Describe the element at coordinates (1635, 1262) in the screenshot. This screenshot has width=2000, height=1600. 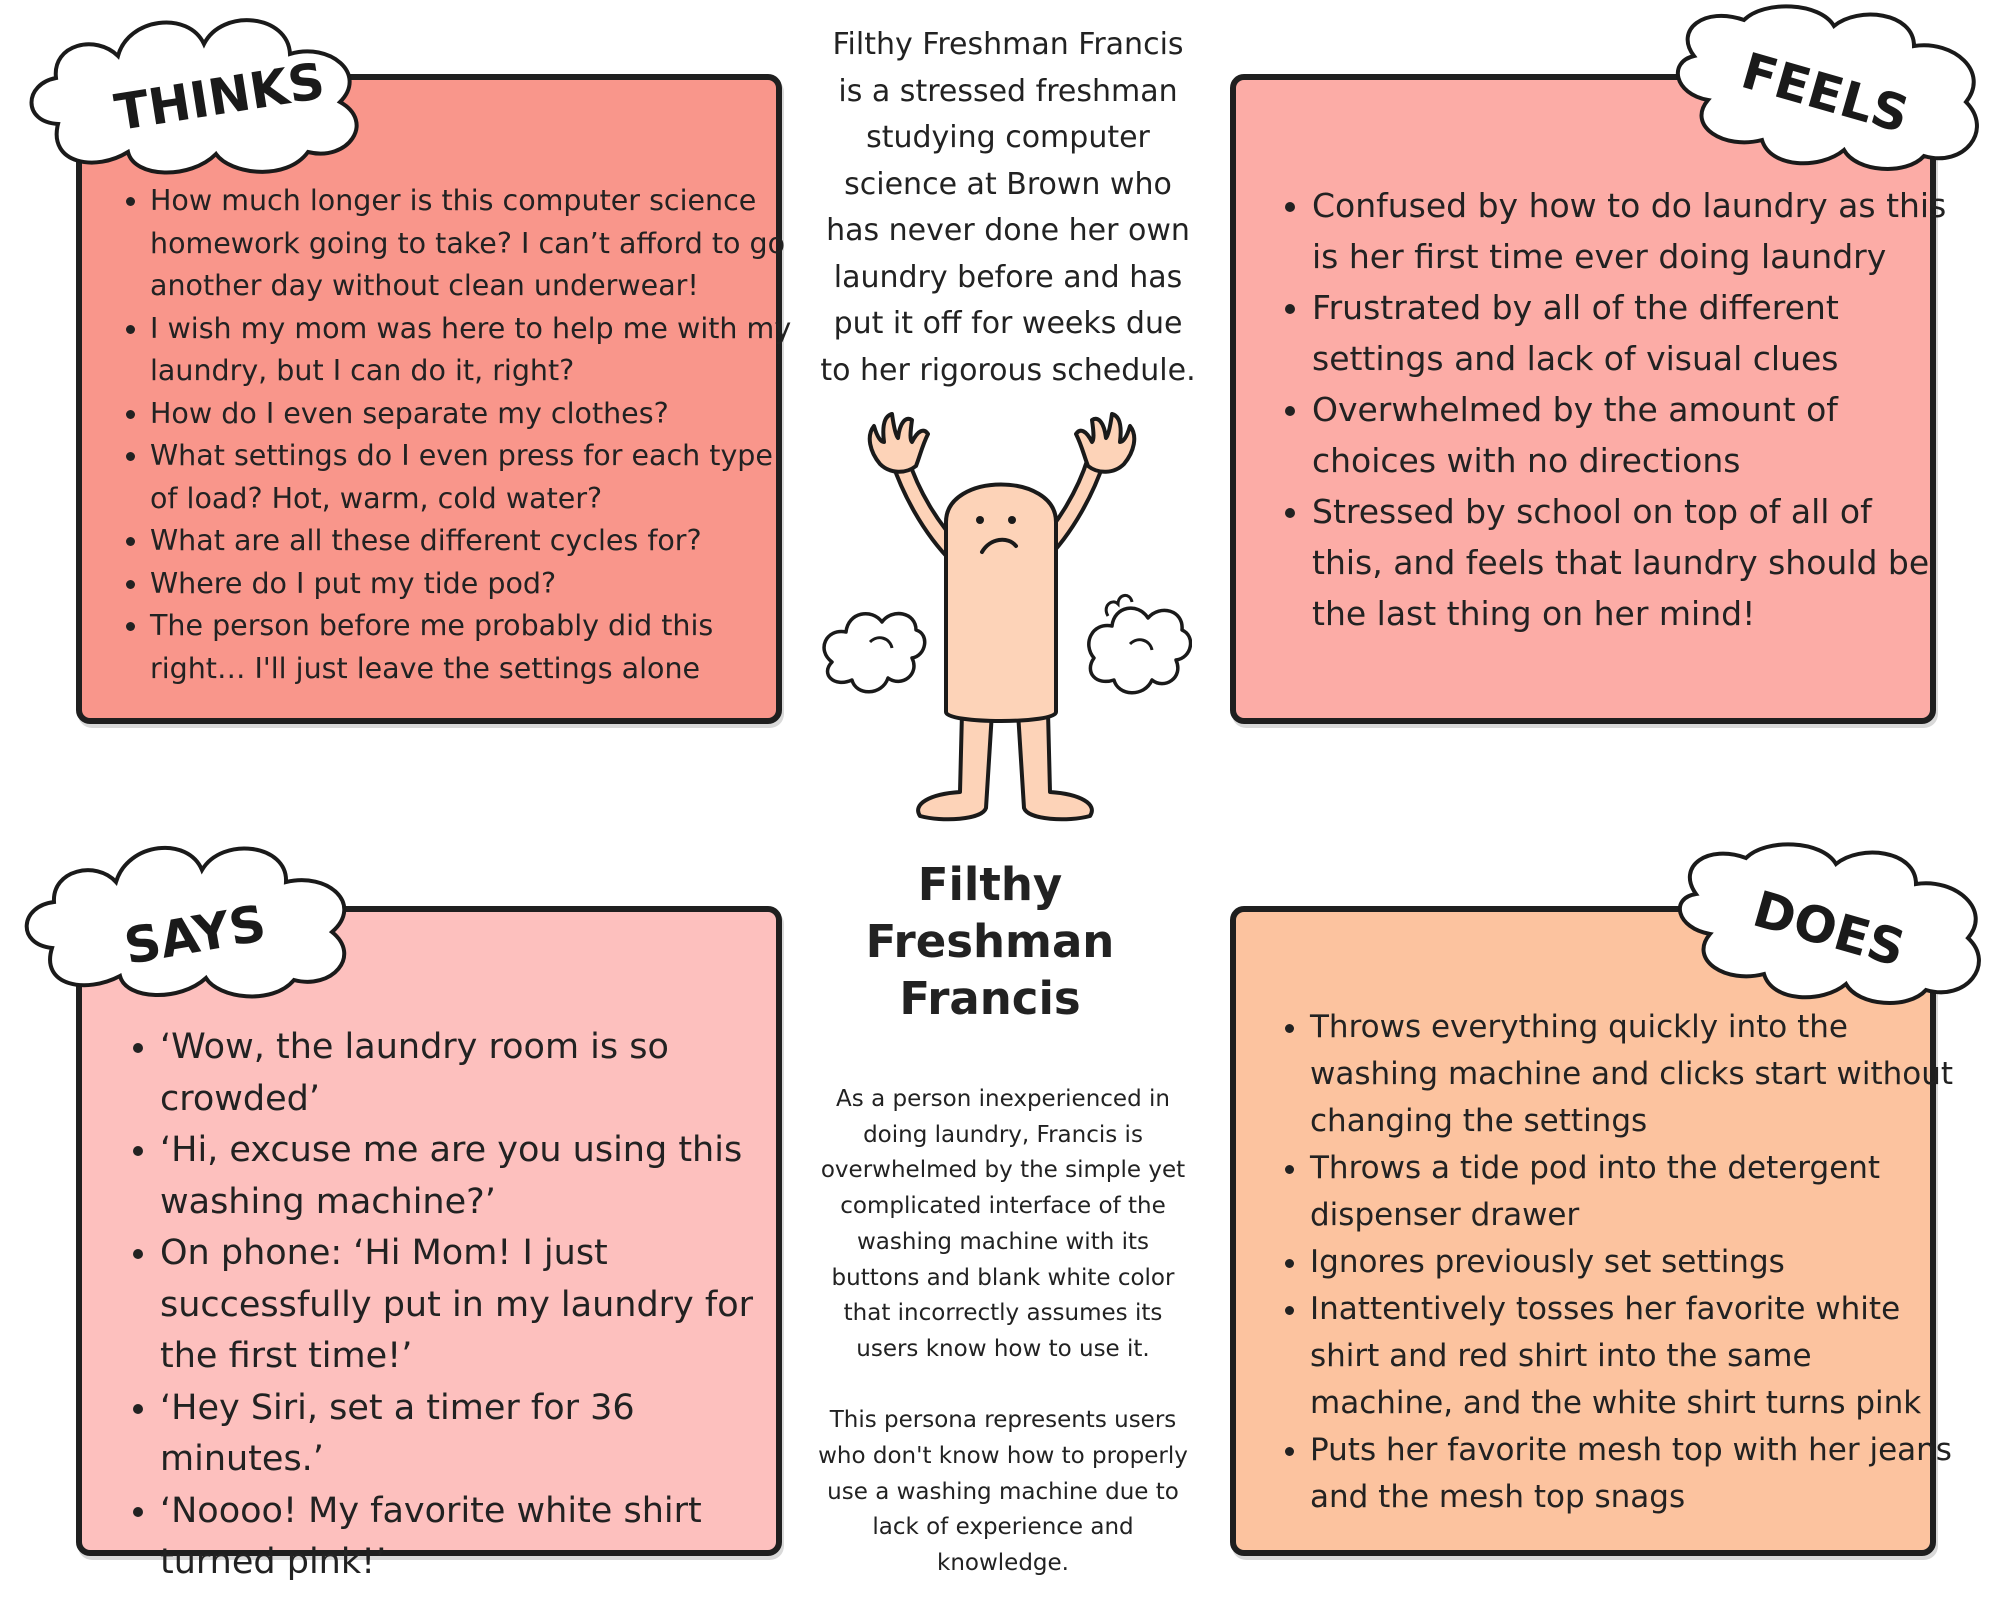
I see `list-item: Ignores previously set settings` at that location.